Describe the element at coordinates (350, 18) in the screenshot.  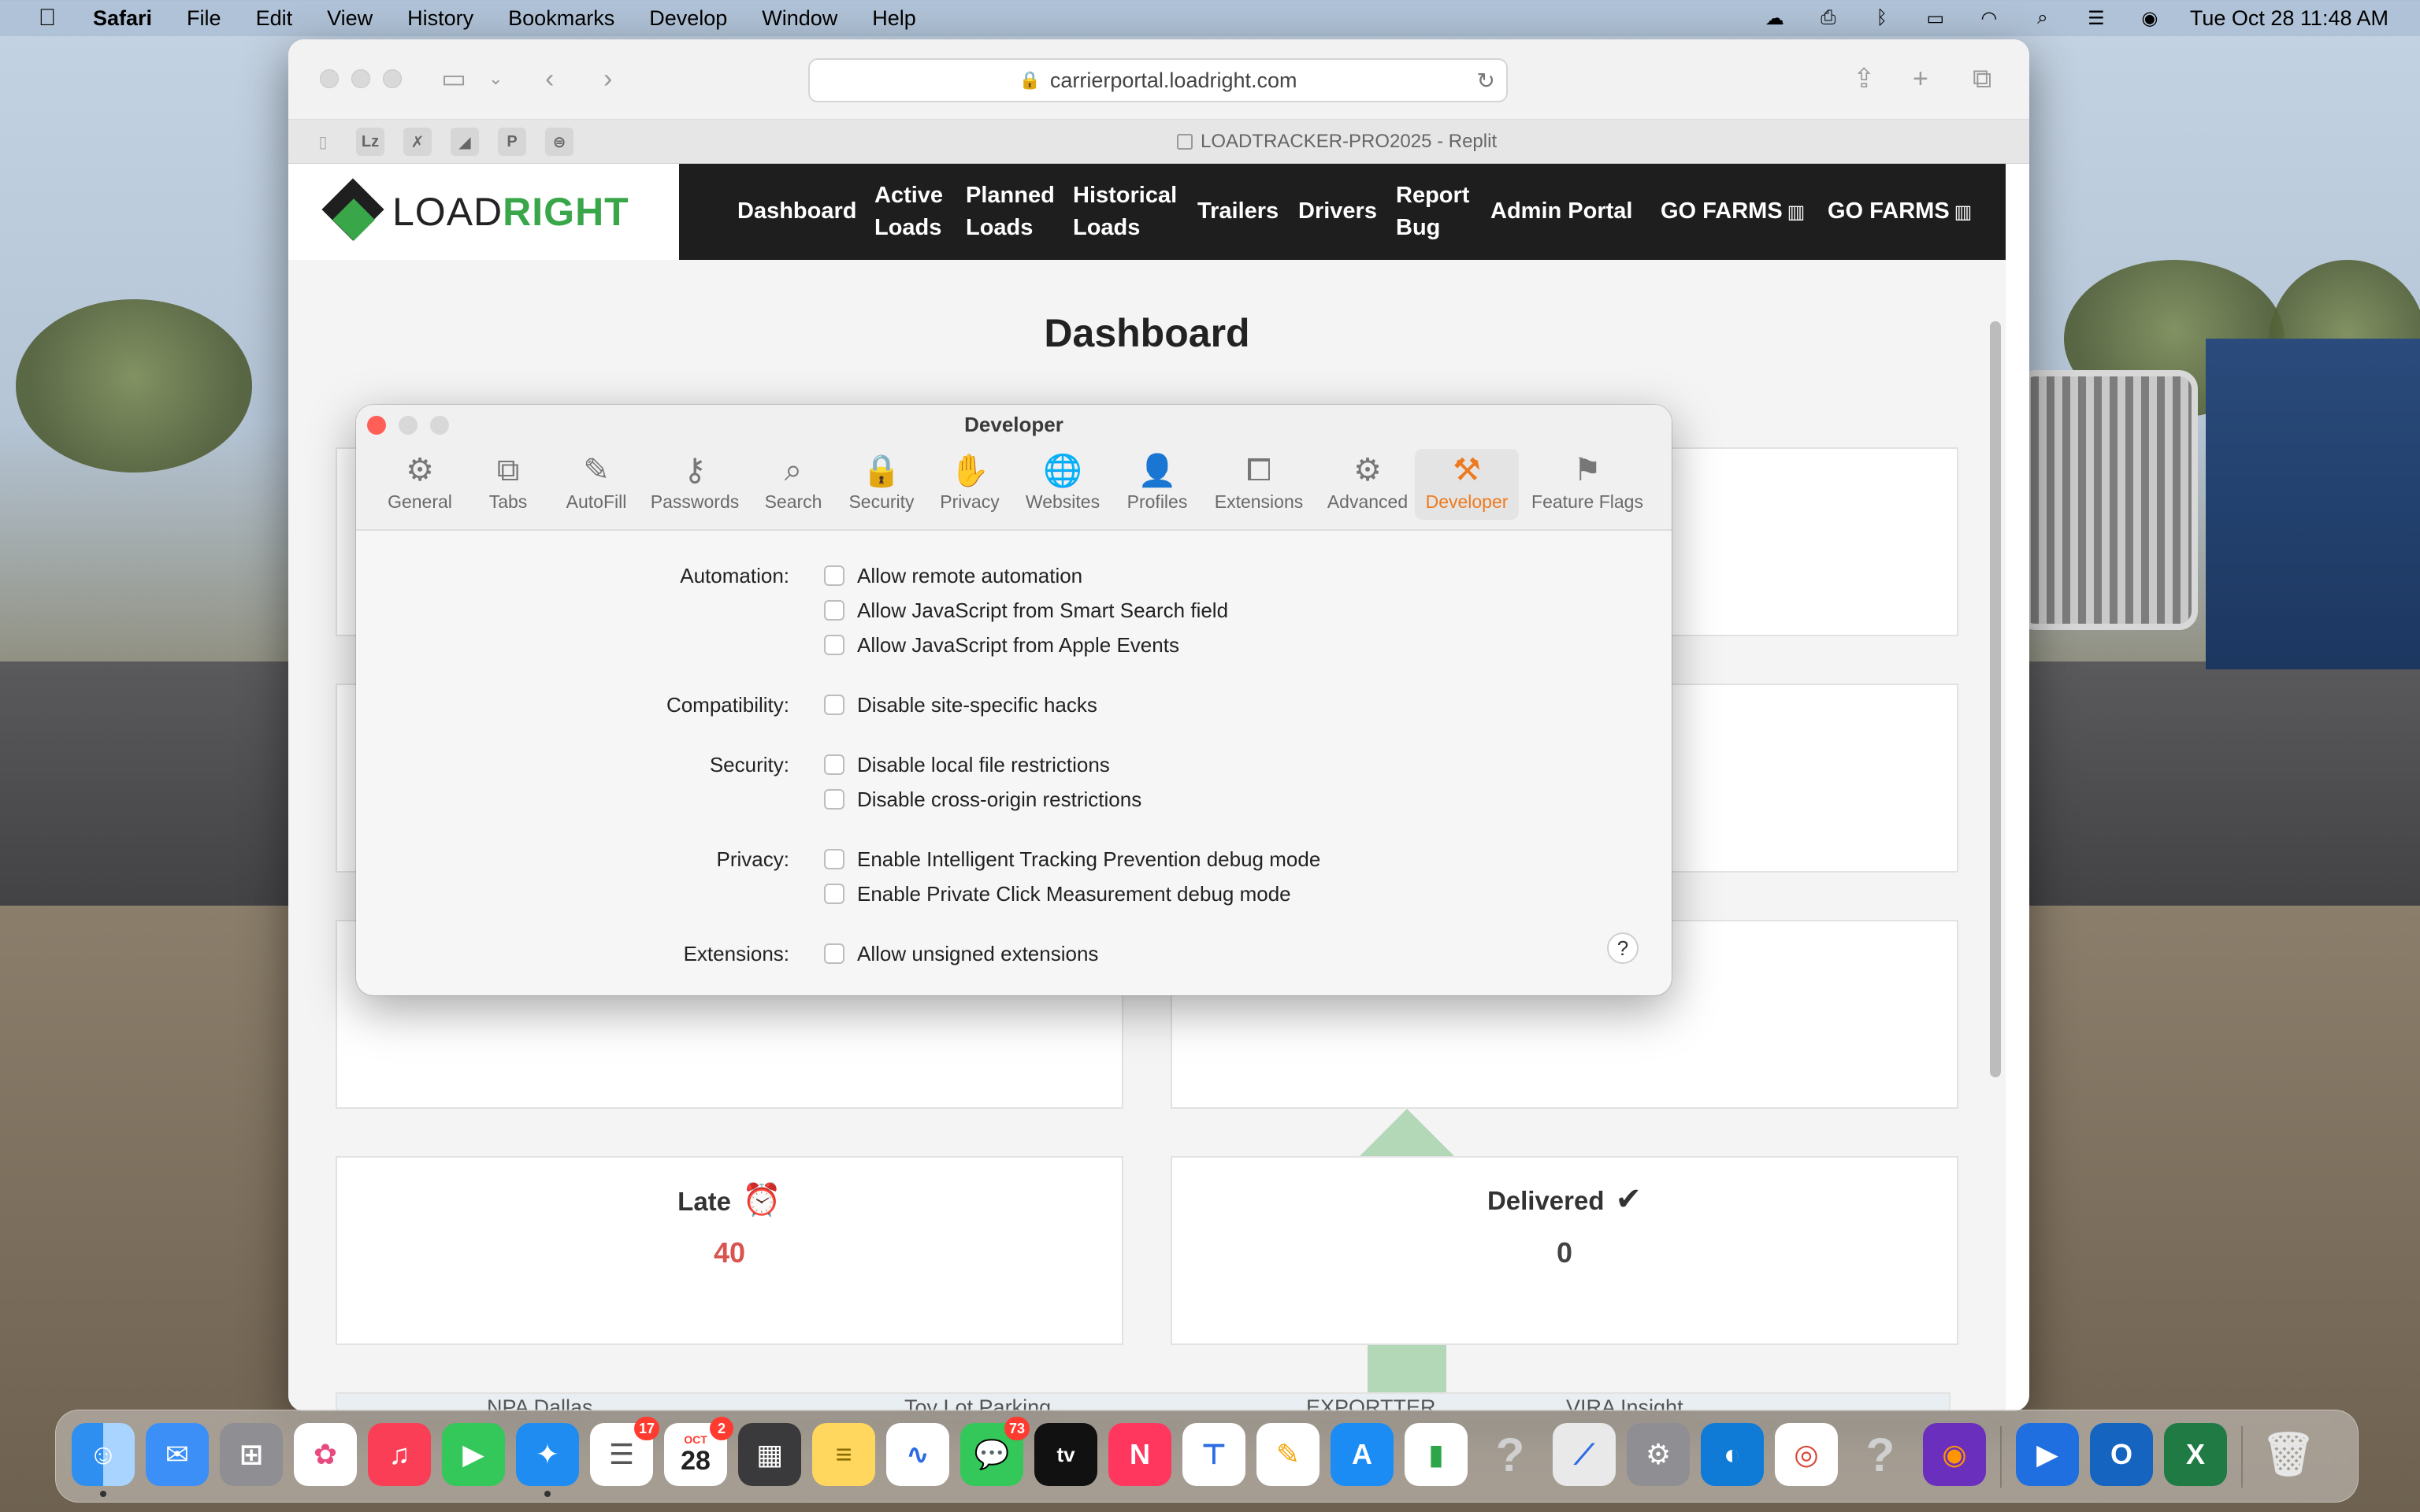
I see `menu-view: View` at that location.